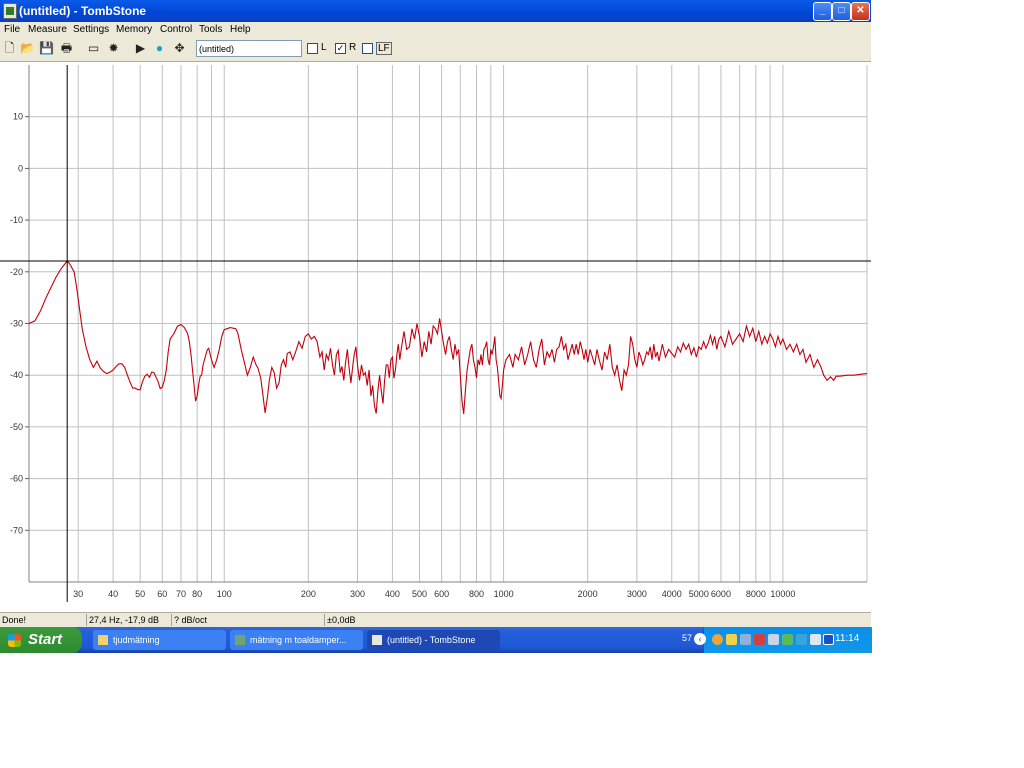  What do you see at coordinates (16, 272) in the screenshot?
I see `y-tick-label: -20` at bounding box center [16, 272].